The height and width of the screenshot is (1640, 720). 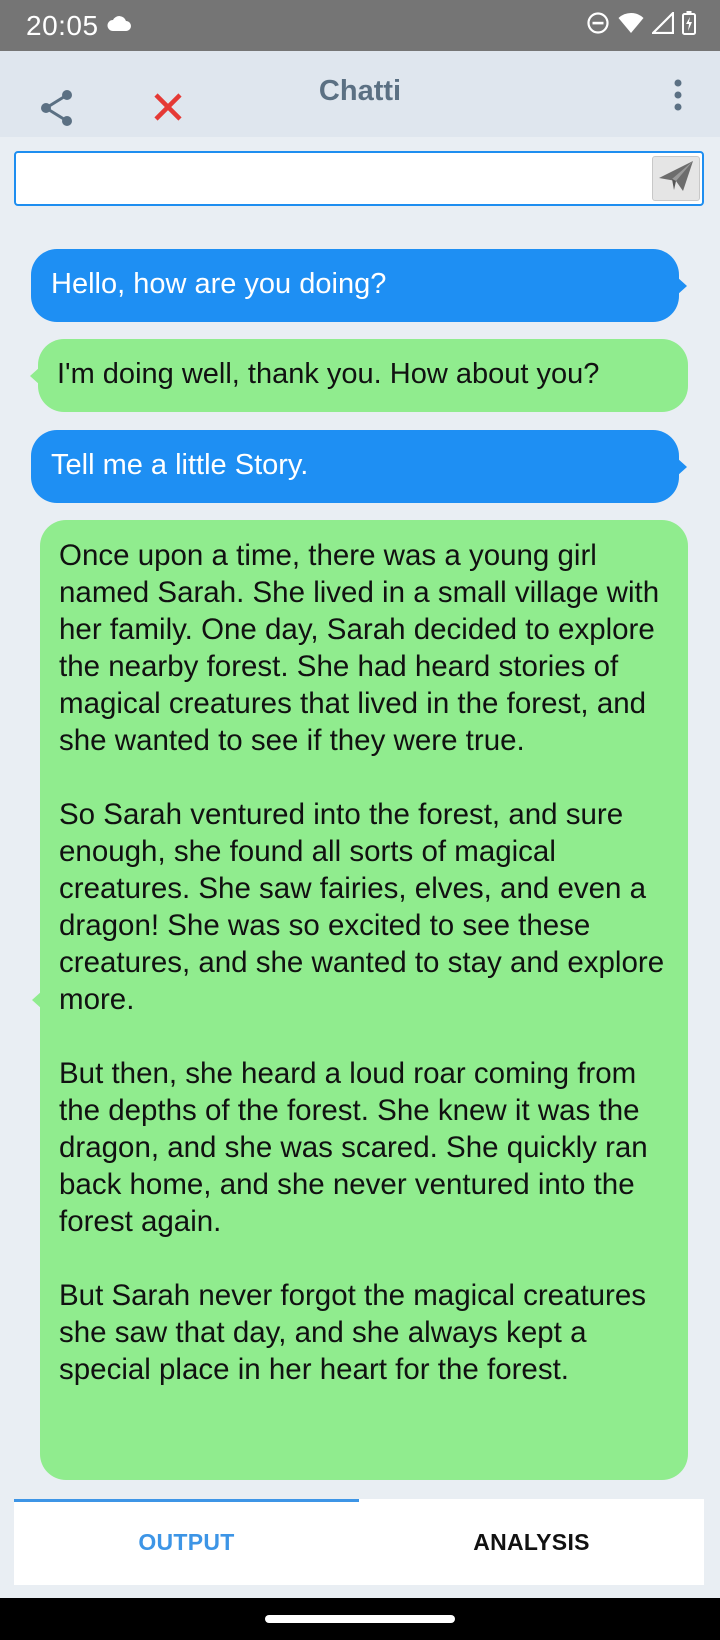 What do you see at coordinates (689, 23) in the screenshot?
I see `battery-icon` at bounding box center [689, 23].